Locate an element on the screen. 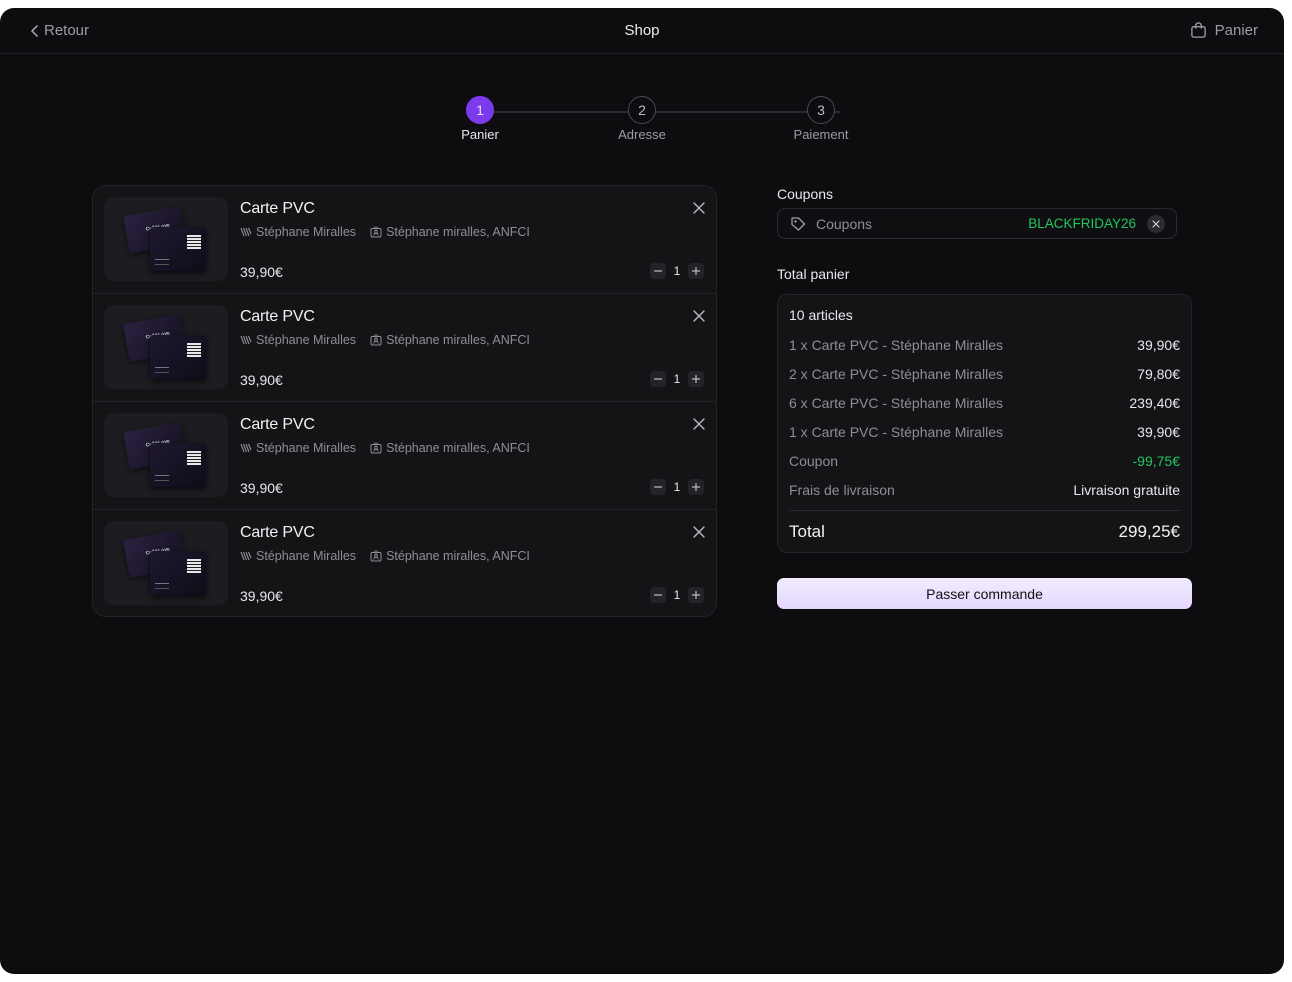 Image resolution: width=1292 pixels, height=982 pixels. place-order-button: Passer commande is located at coordinates (984, 593).